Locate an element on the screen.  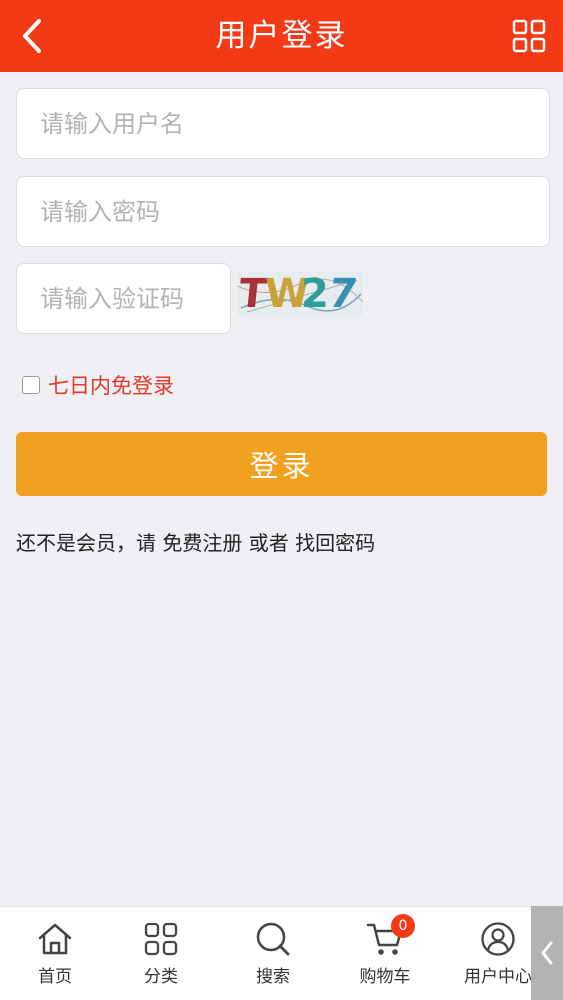
side-panel-toggle is located at coordinates (547, 953).